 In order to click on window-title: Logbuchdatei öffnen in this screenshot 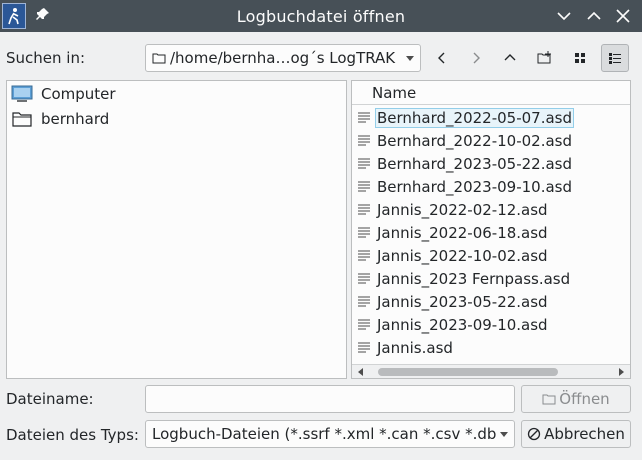, I will do `click(321, 16)`.